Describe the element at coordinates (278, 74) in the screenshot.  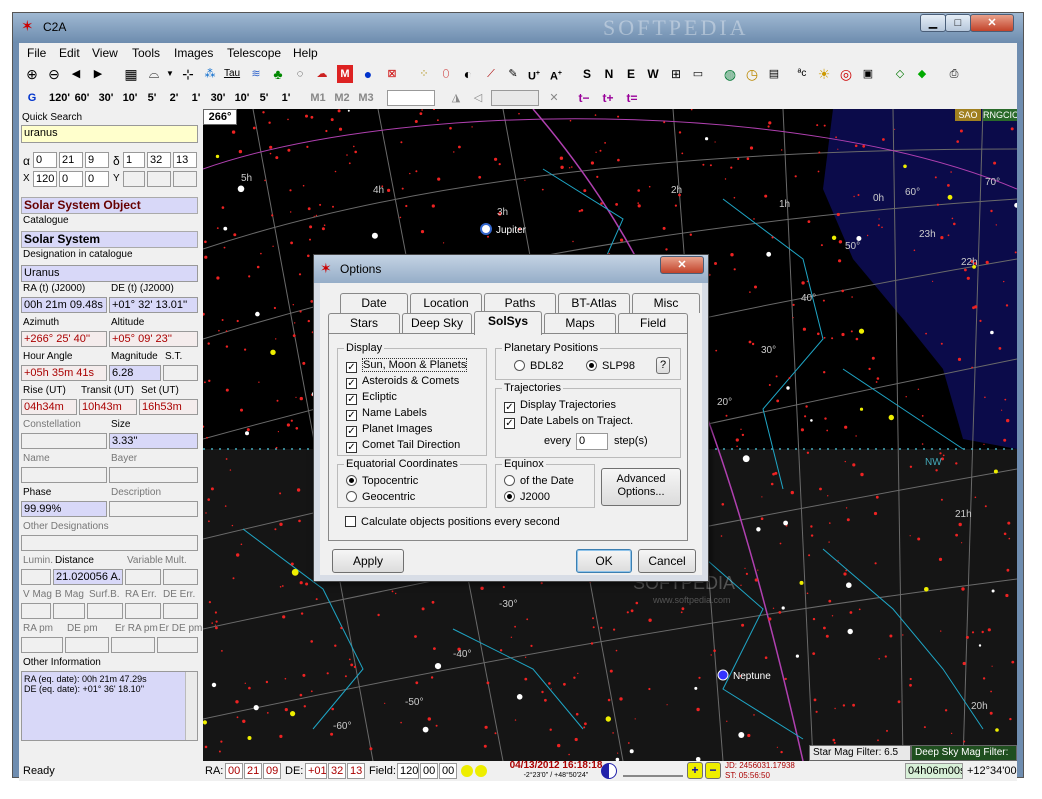
I see `tree-icon: ♣` at that location.